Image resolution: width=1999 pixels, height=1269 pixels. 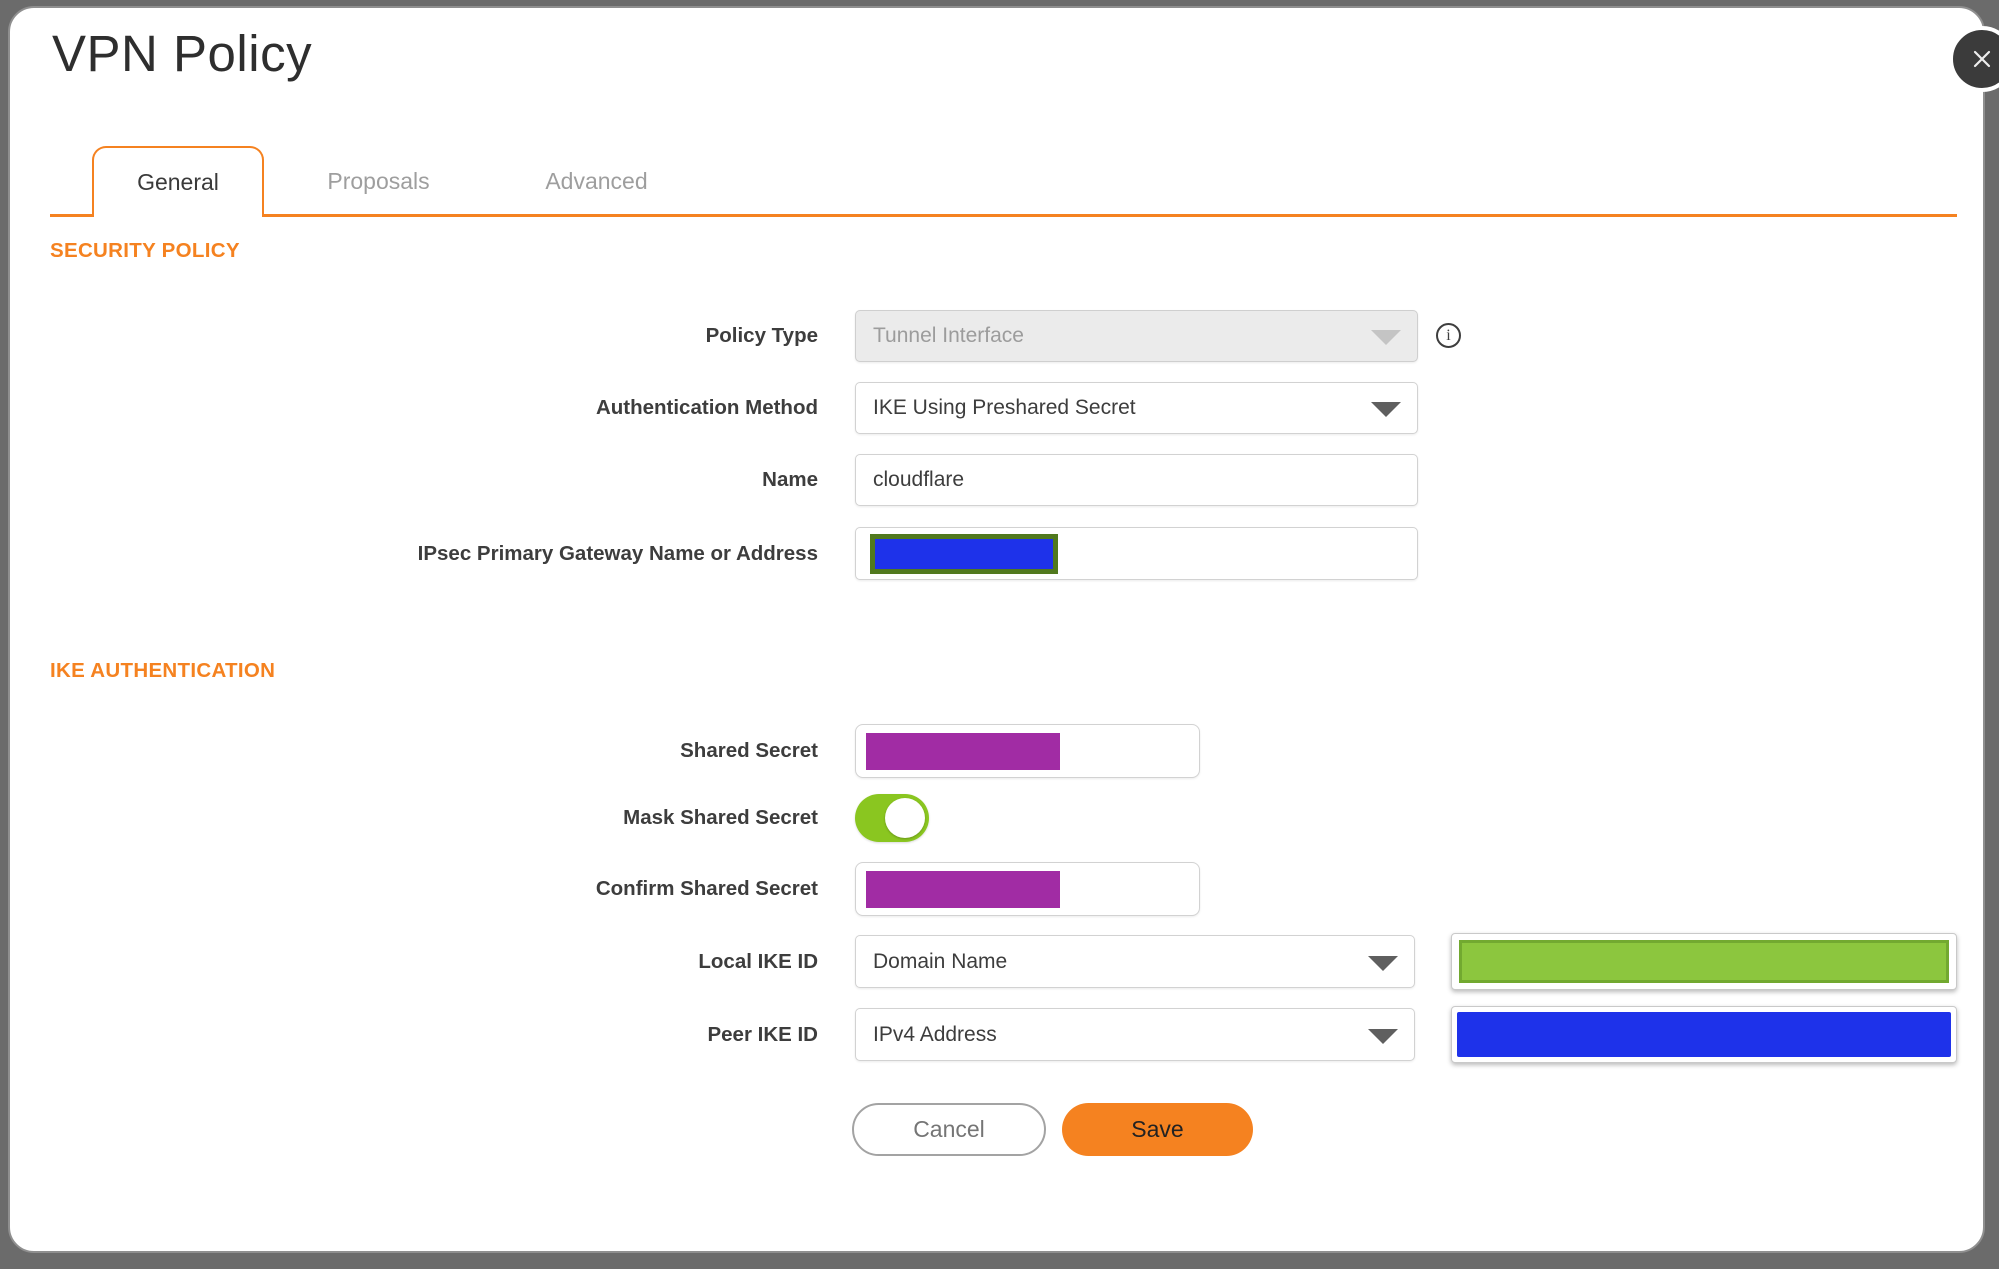 I want to click on name-input: cloudflare, so click(x=1136, y=480).